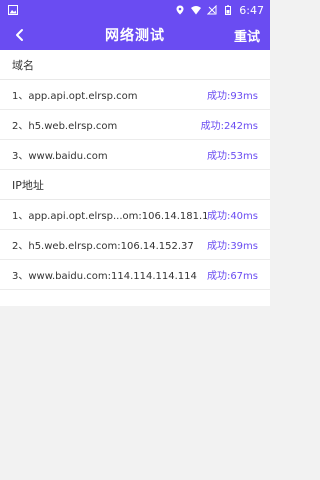 The height and width of the screenshot is (480, 320). What do you see at coordinates (109, 216) in the screenshot?
I see `ip-name: 1、app.api.opt.elrsp...om:106.14.181.127` at bounding box center [109, 216].